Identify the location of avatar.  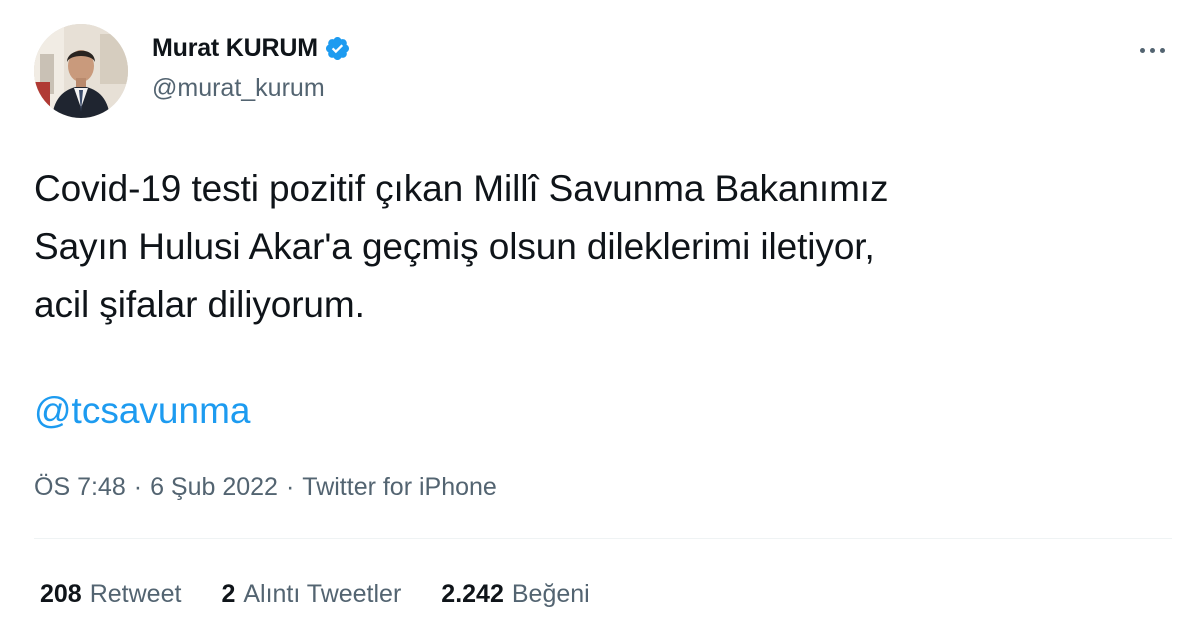
(81, 71).